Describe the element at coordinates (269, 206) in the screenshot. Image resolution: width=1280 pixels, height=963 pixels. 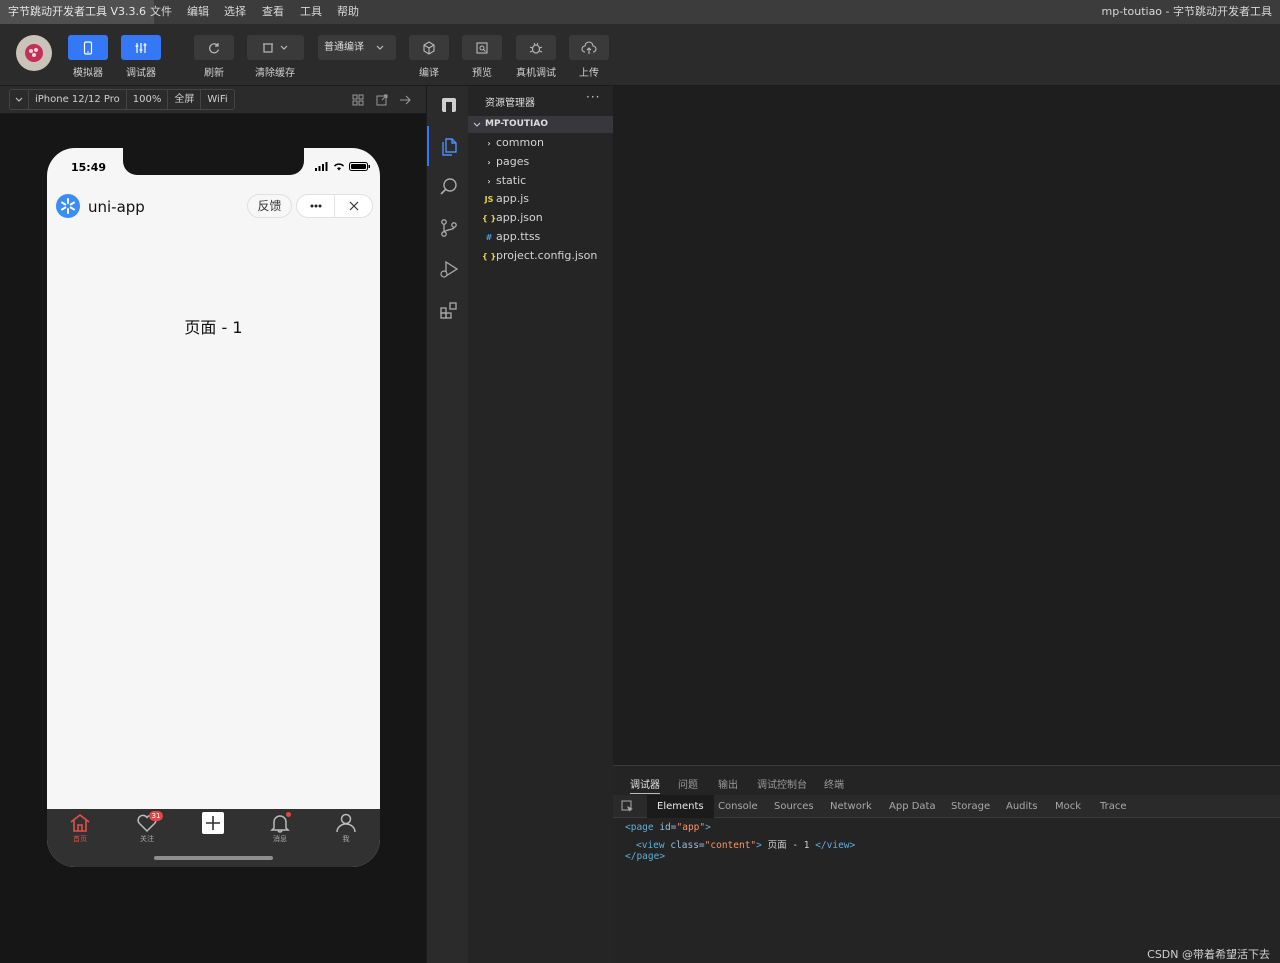
I see `feedback-button: 反馈` at that location.